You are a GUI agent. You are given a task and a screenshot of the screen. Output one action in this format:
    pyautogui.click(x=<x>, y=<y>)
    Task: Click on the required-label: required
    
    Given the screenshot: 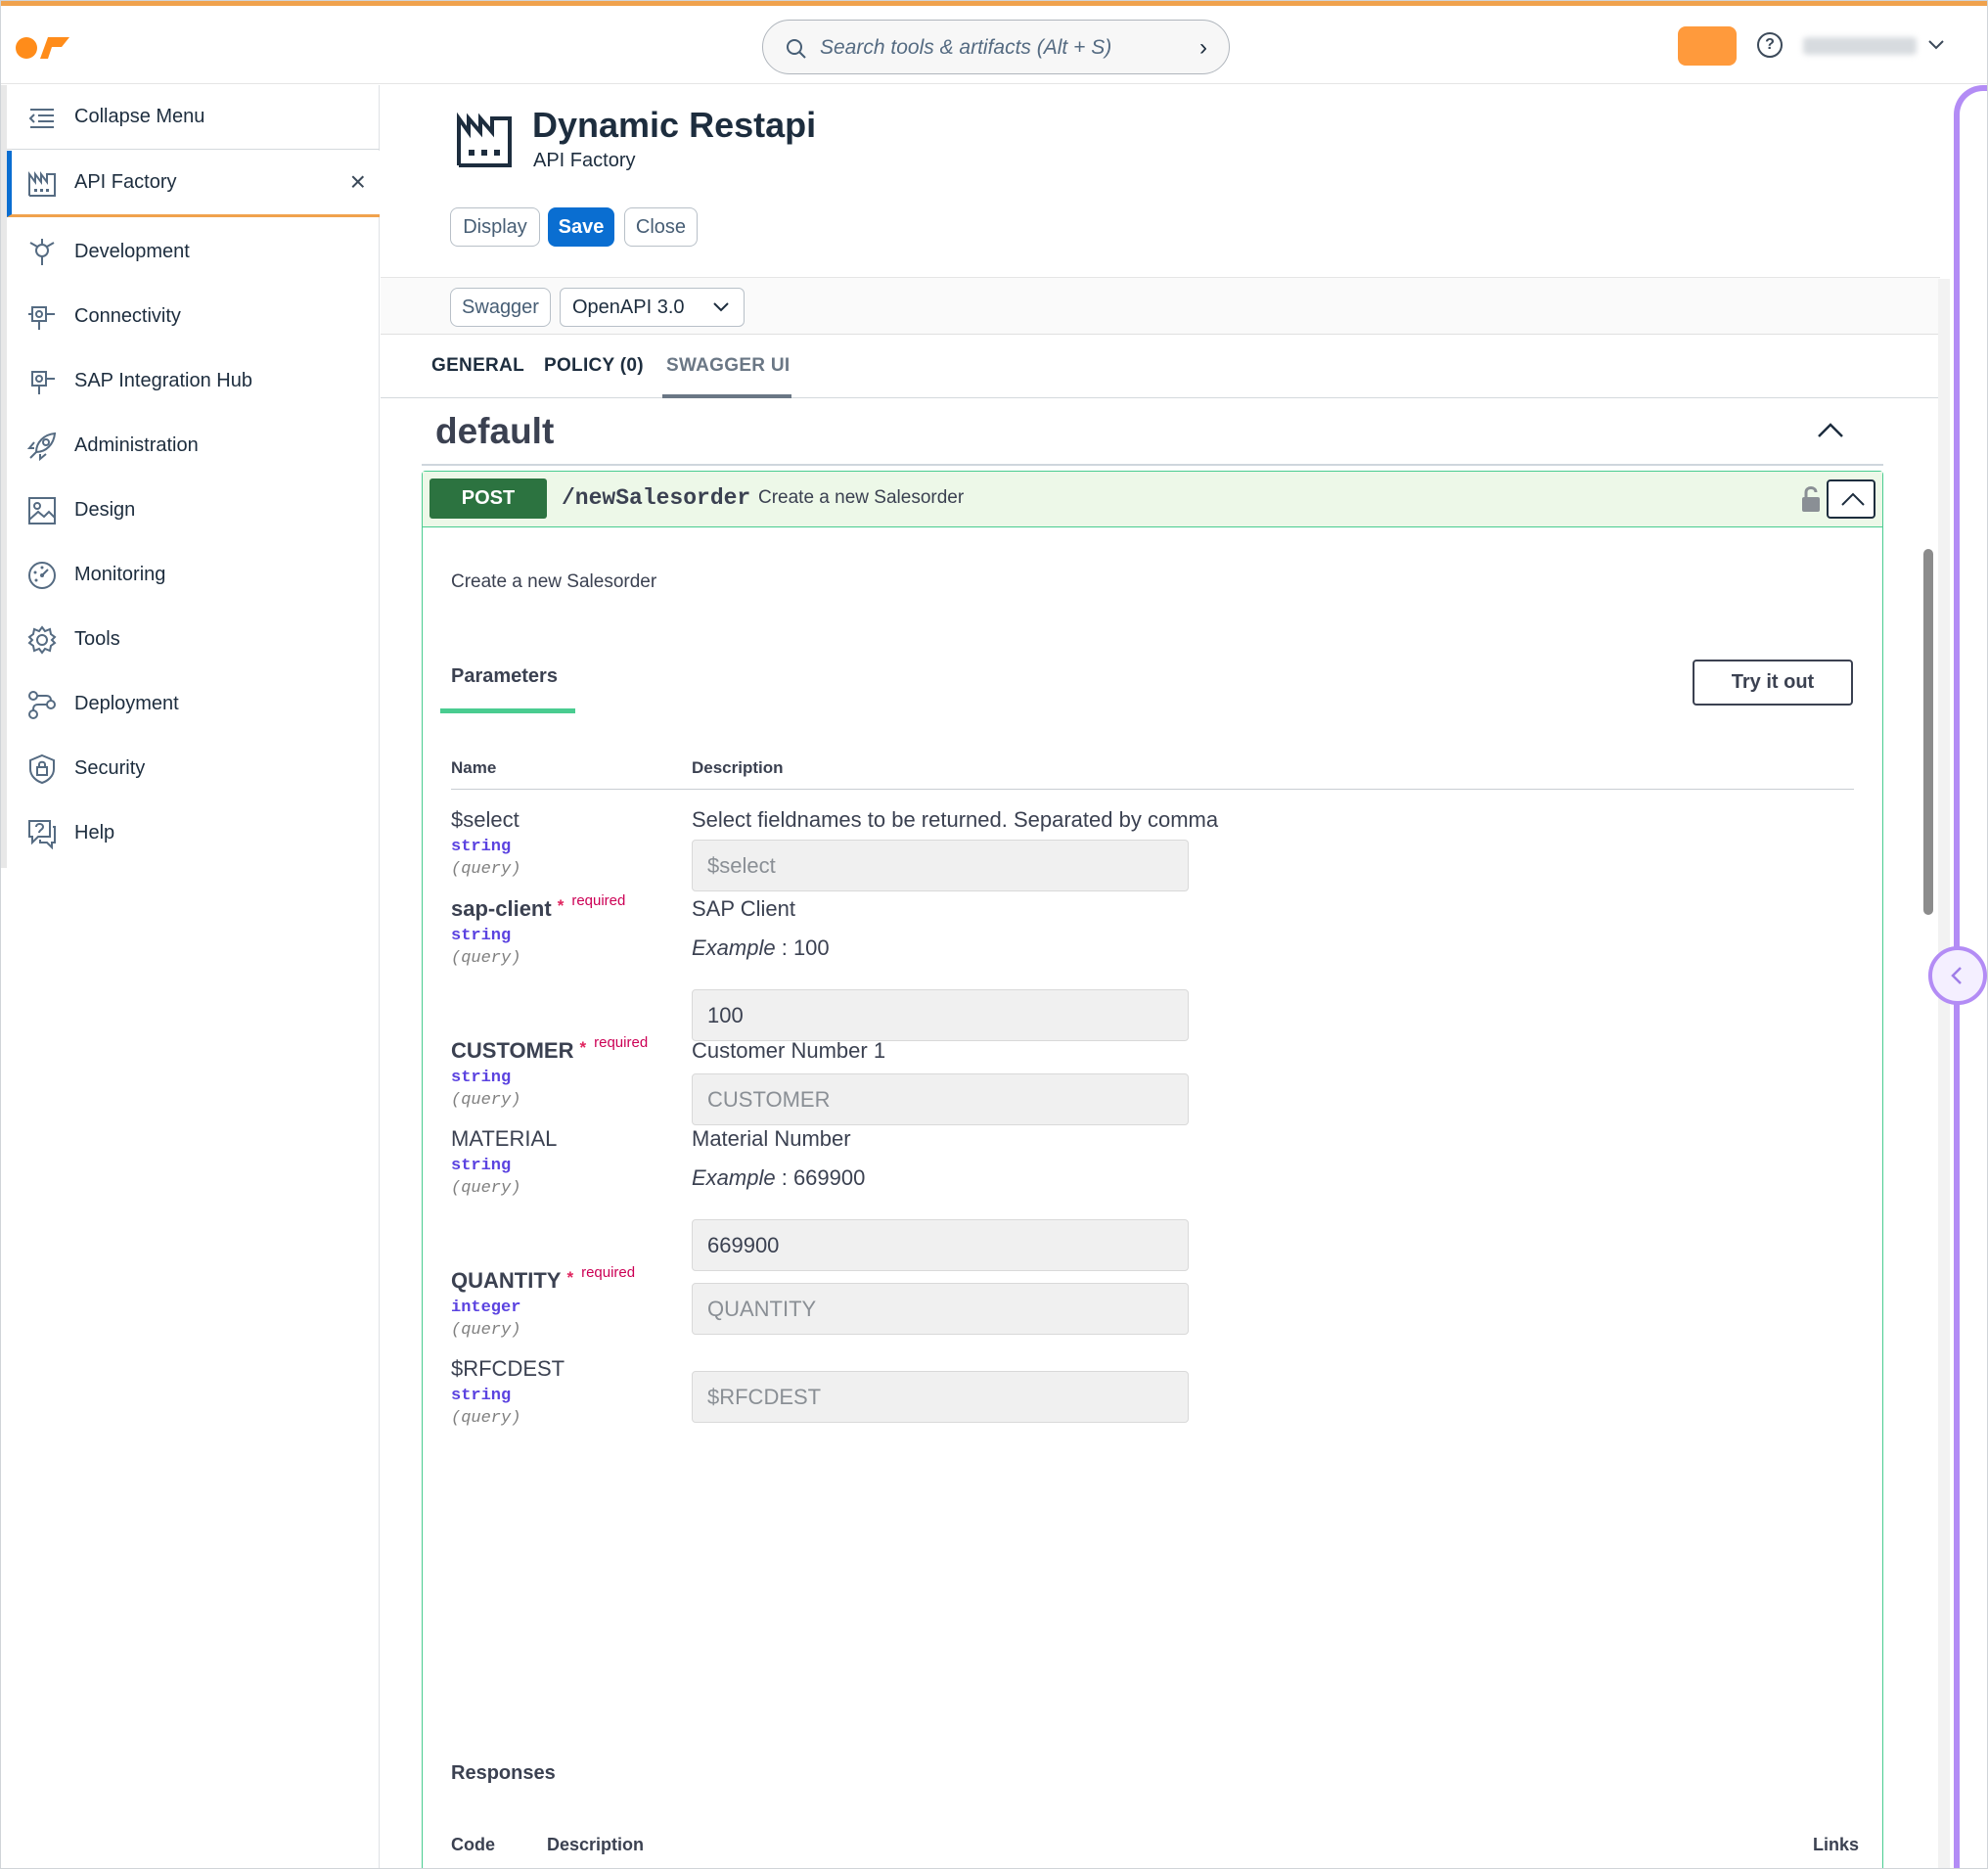 What is the action you would take?
    pyautogui.click(x=609, y=1273)
    